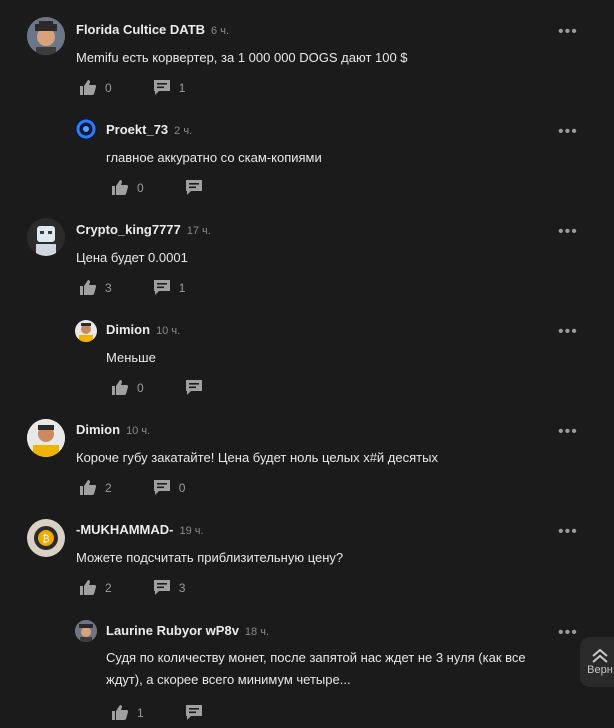  What do you see at coordinates (131, 357) in the screenshot?
I see `comment-text: Меньше` at bounding box center [131, 357].